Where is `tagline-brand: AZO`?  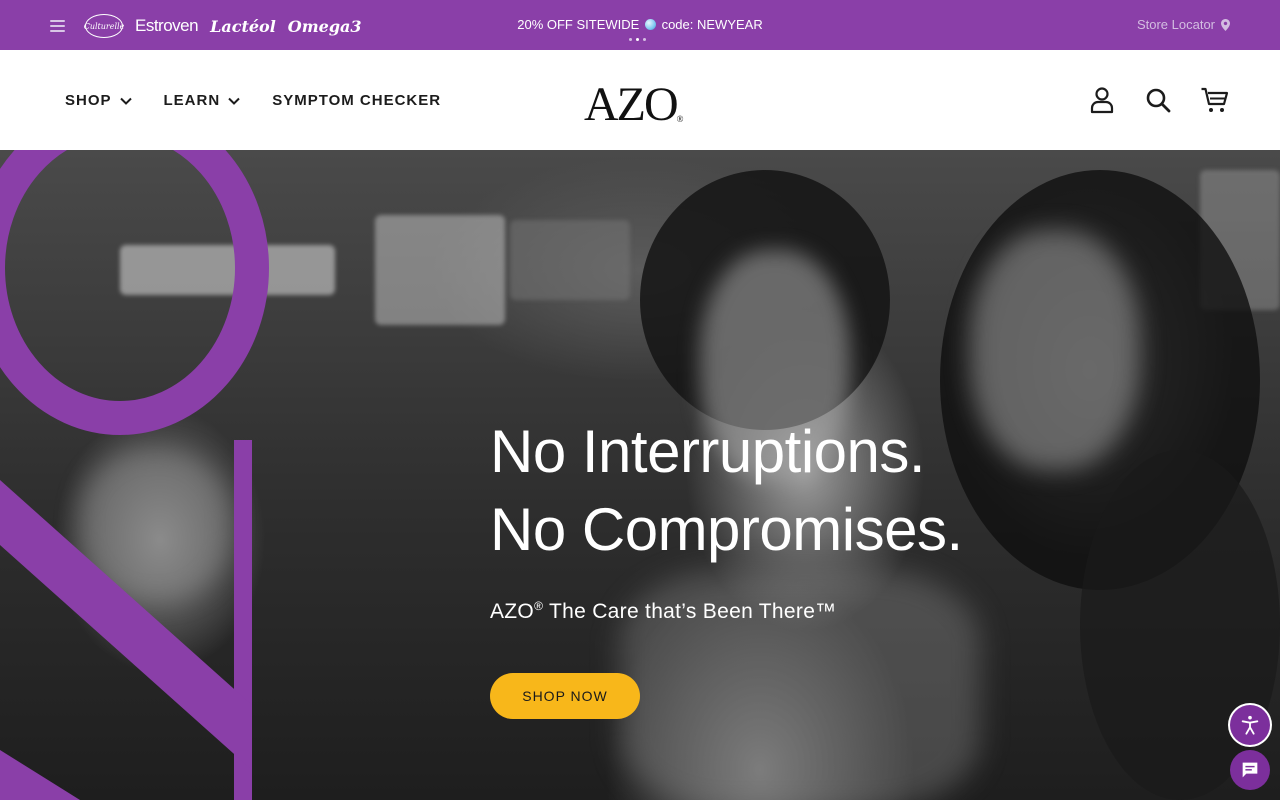
tagline-brand: AZO is located at coordinates (512, 611).